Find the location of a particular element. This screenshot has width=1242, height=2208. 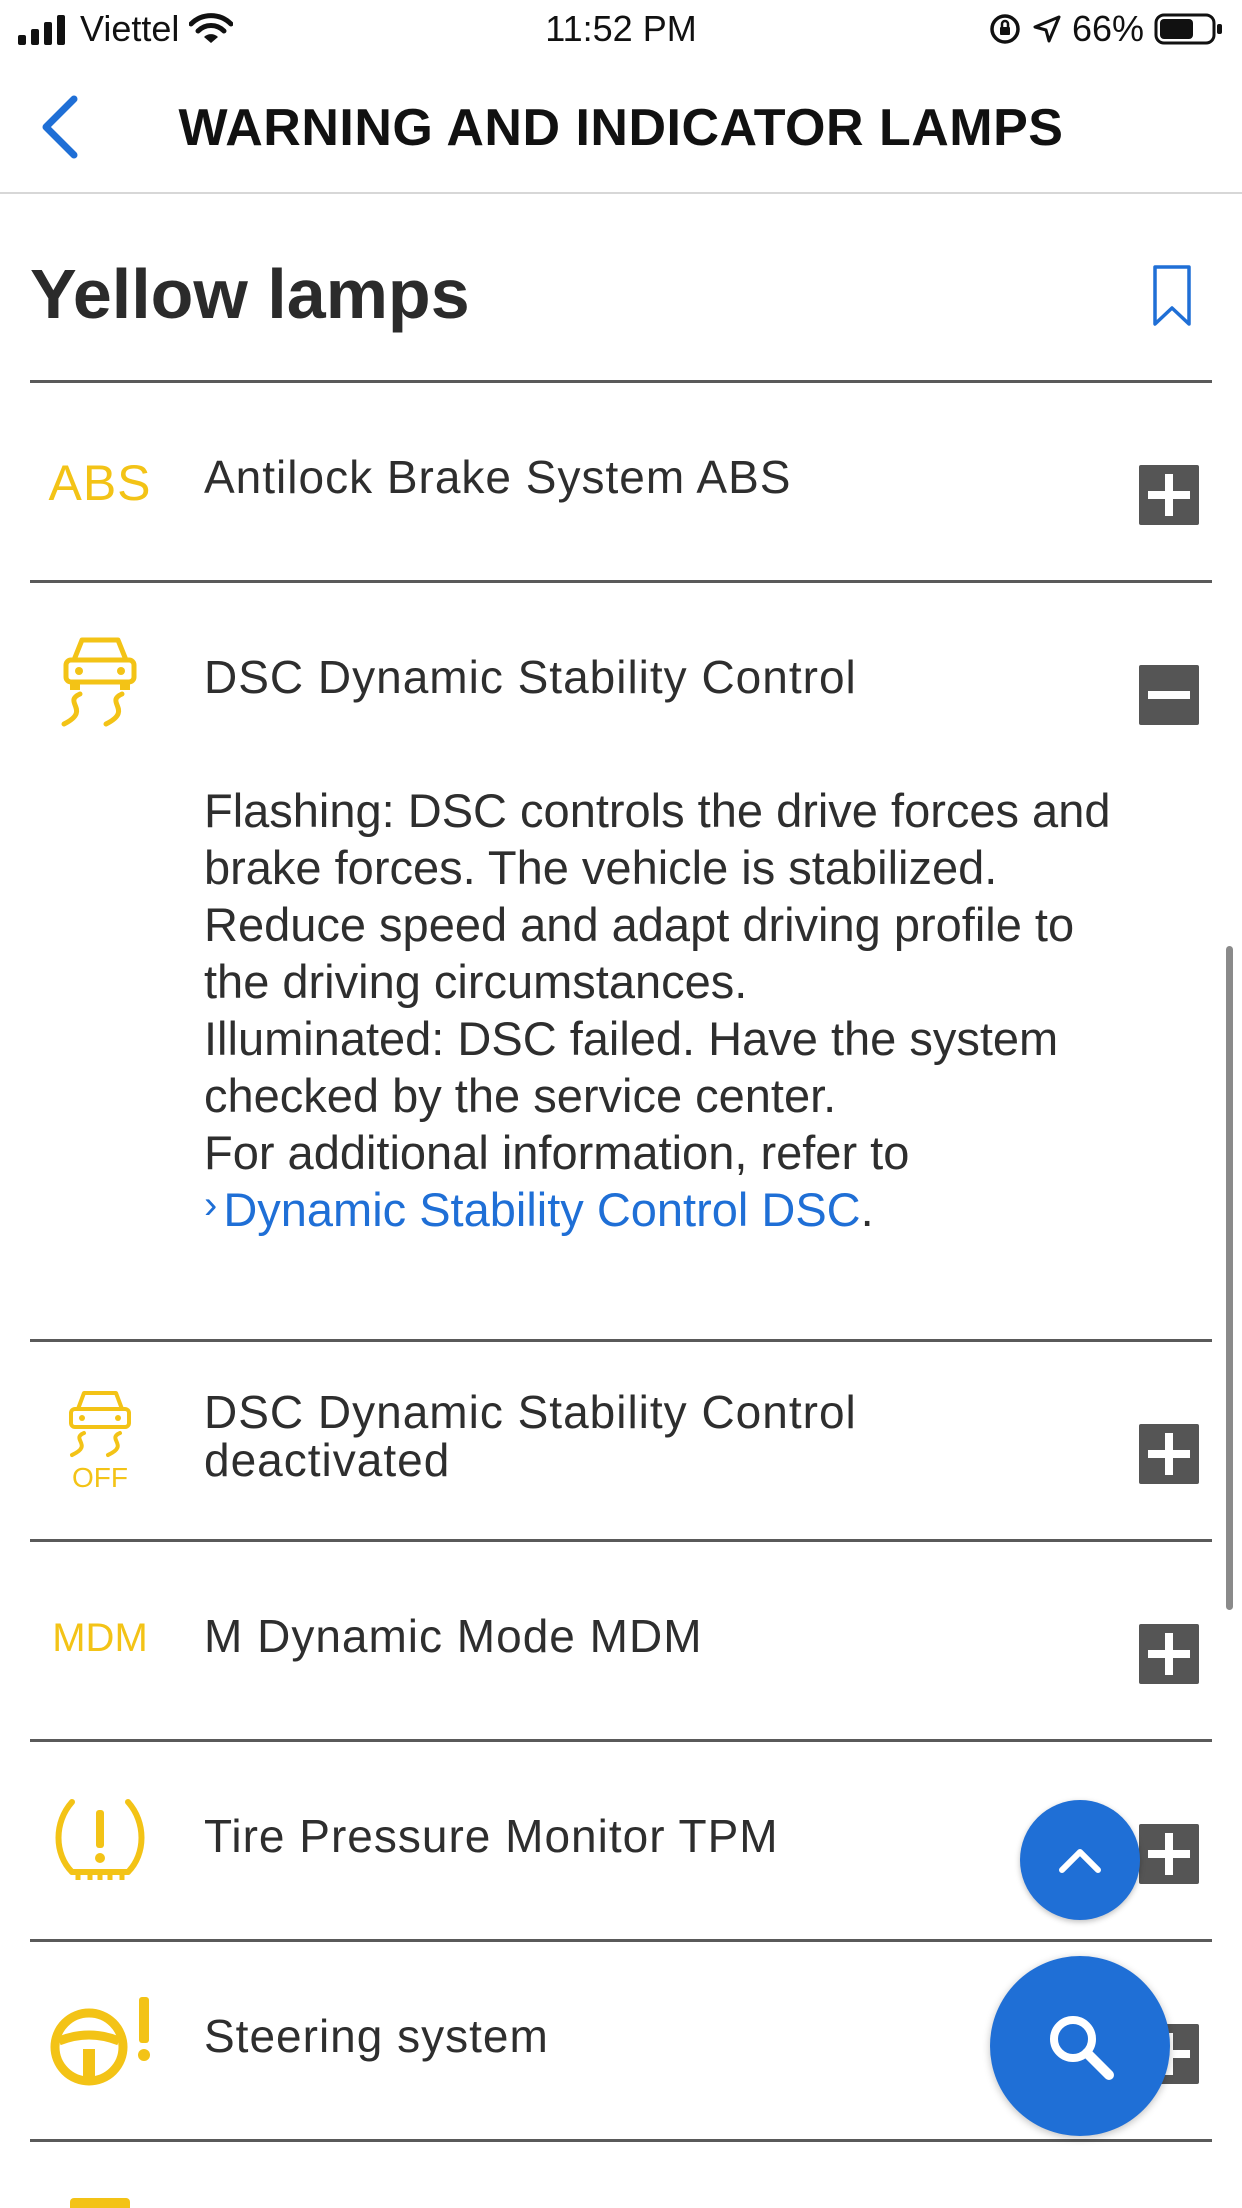

scroll-to-top-button is located at coordinates (1080, 1860).